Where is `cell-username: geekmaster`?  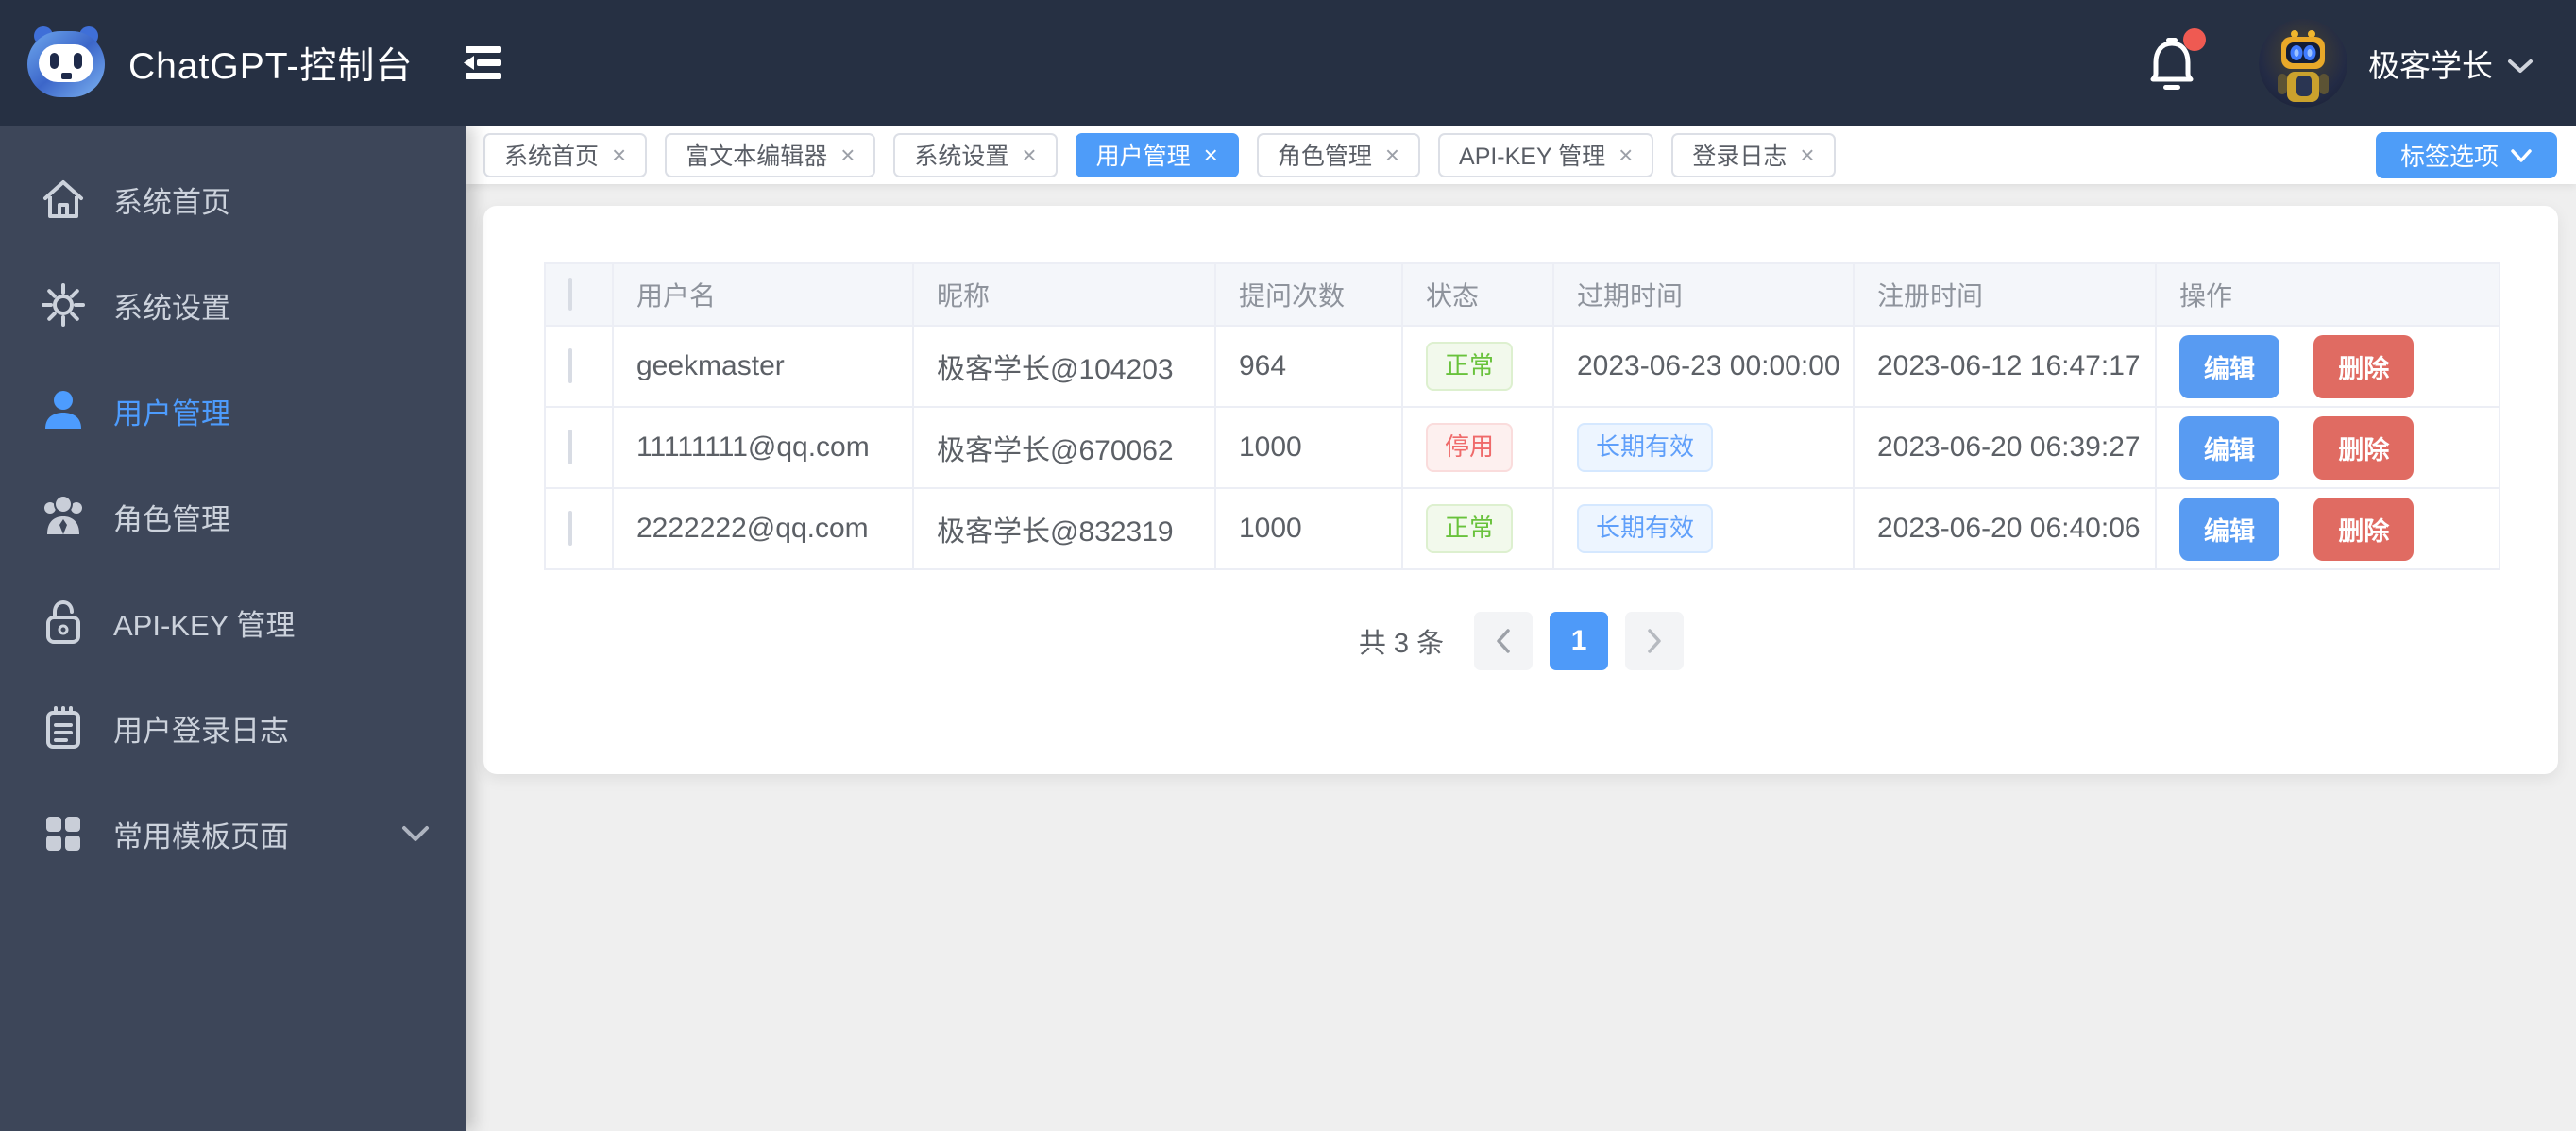
cell-username: geekmaster is located at coordinates (763, 366).